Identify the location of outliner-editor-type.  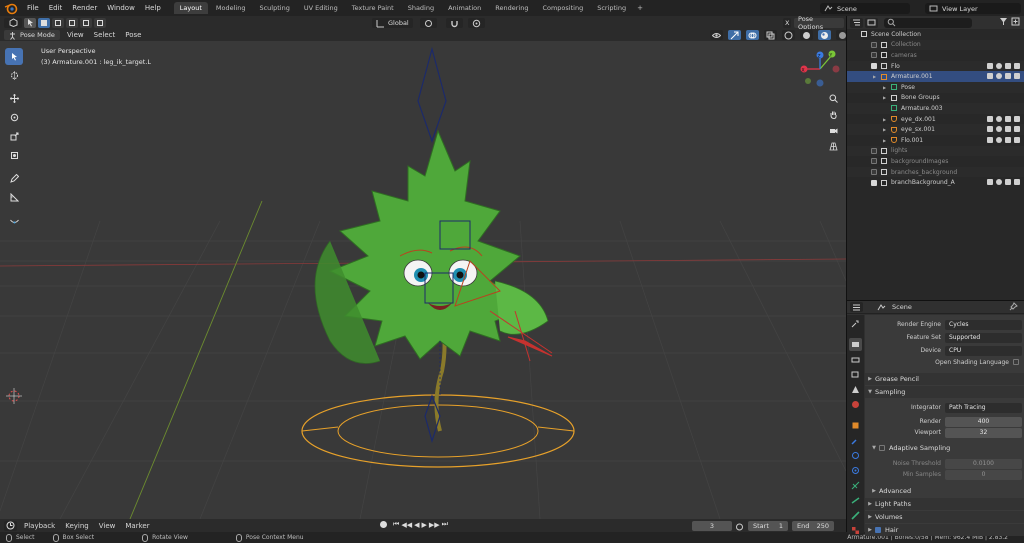
(856, 22).